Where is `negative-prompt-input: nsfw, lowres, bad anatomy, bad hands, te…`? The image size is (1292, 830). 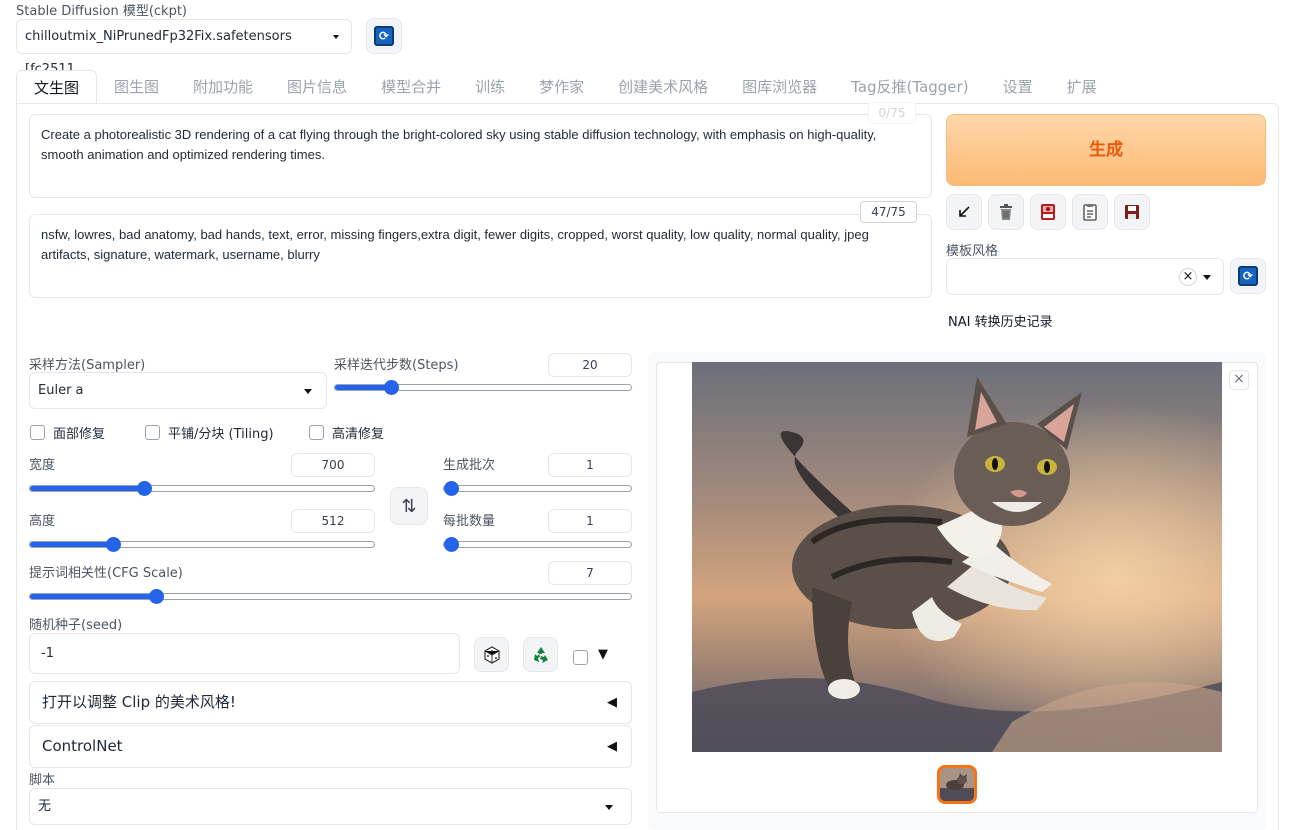
negative-prompt-input: nsfw, lowres, bad anatomy, bad hands, te… is located at coordinates (480, 256).